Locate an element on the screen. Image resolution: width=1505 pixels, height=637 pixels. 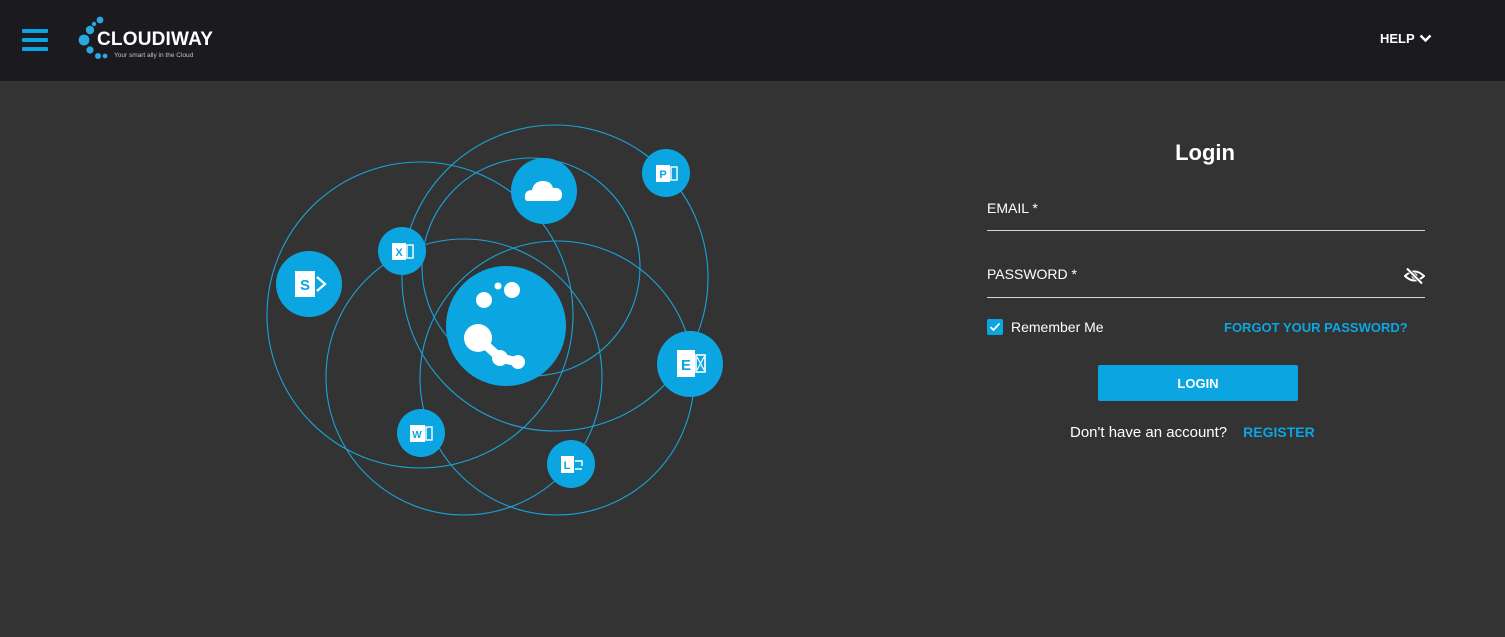
lync-icon: L is located at coordinates (571, 464).